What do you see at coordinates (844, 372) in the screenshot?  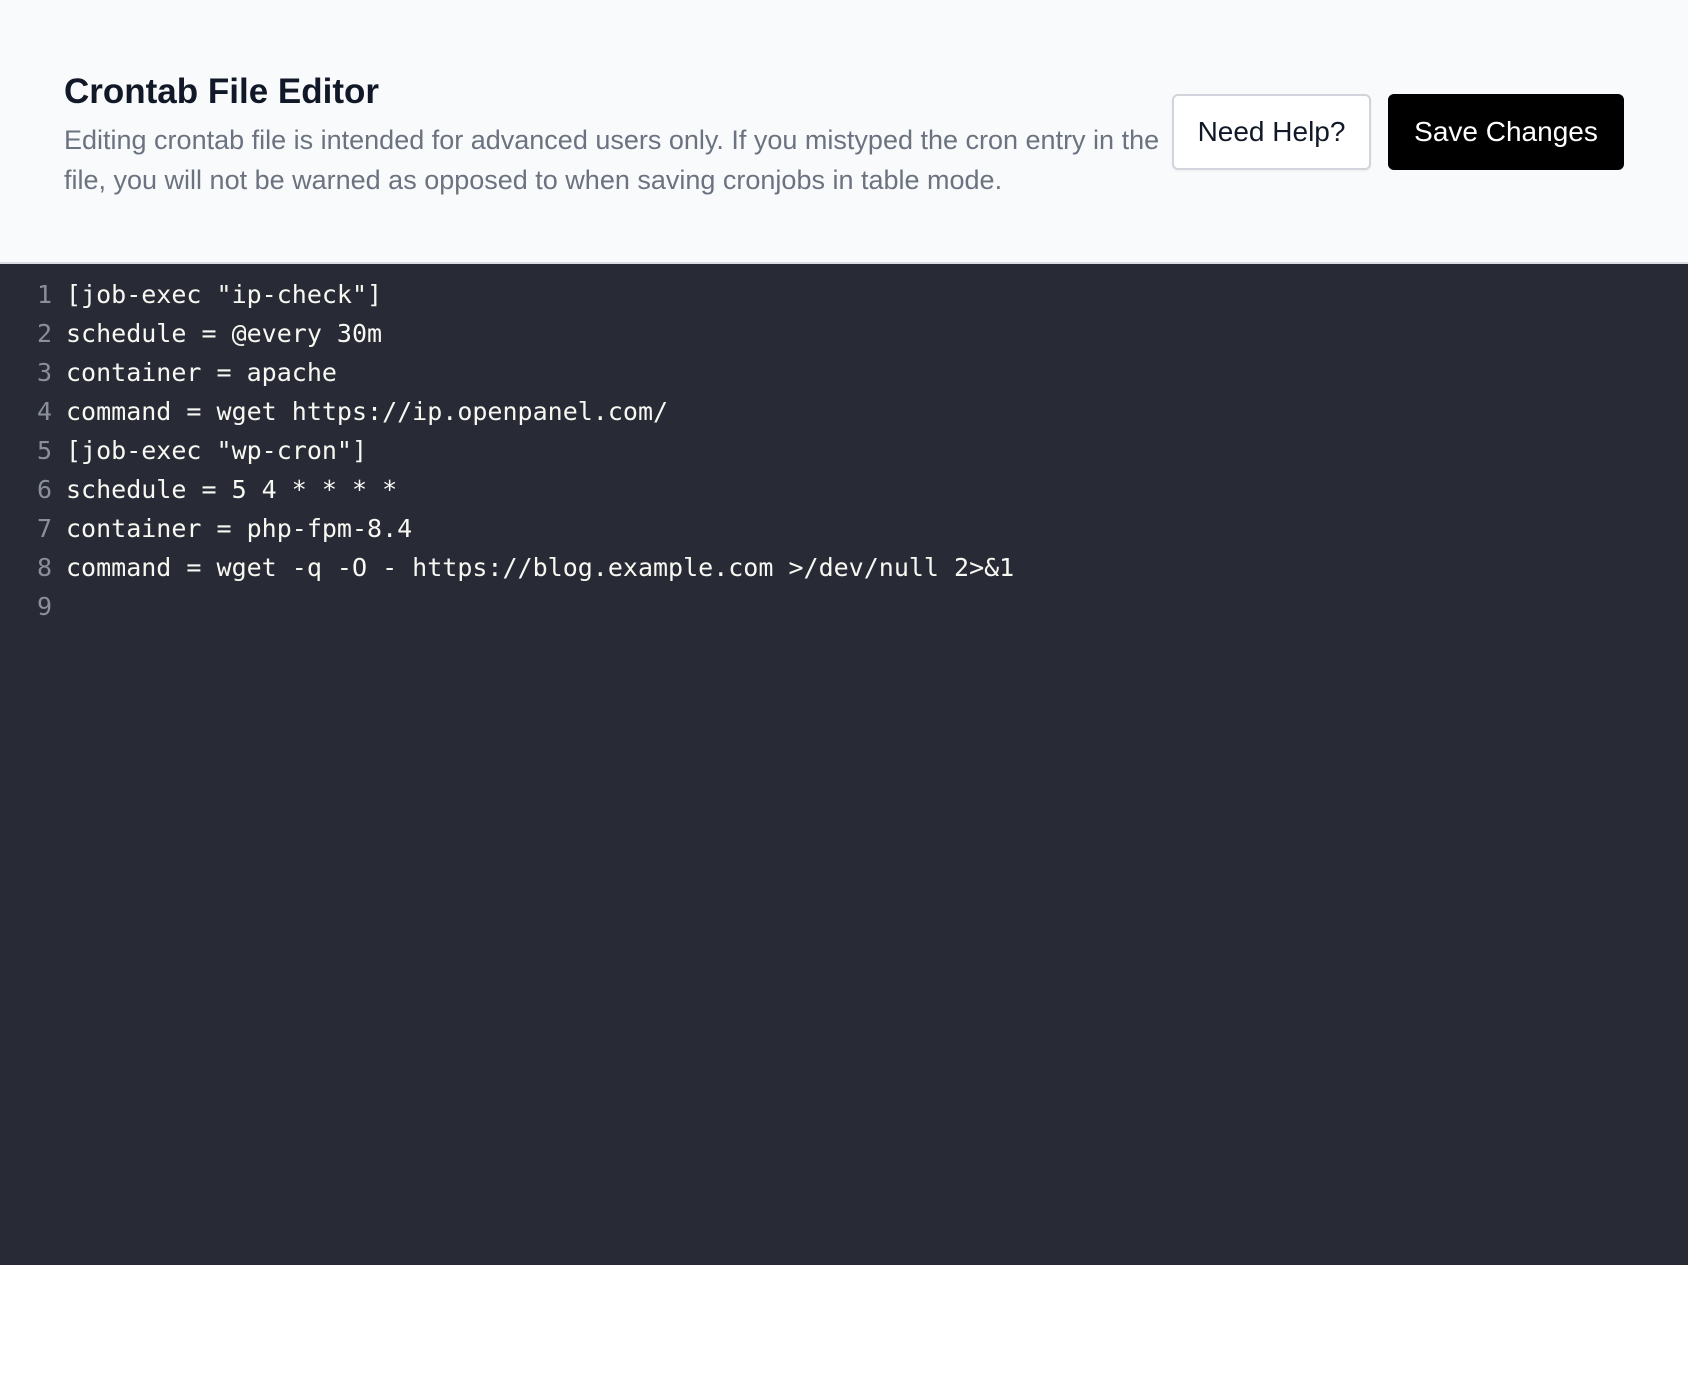 I see `editor-line: 3 container = apache` at bounding box center [844, 372].